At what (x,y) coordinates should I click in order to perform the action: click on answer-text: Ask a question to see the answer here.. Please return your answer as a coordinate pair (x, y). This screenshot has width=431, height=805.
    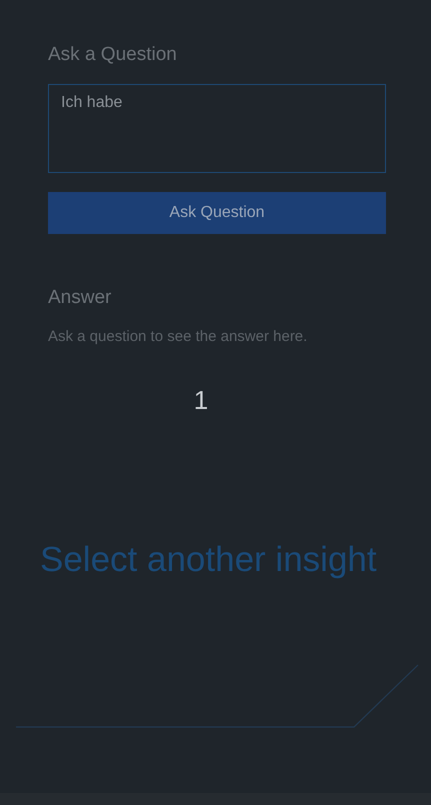
    Looking at the image, I should click on (178, 336).